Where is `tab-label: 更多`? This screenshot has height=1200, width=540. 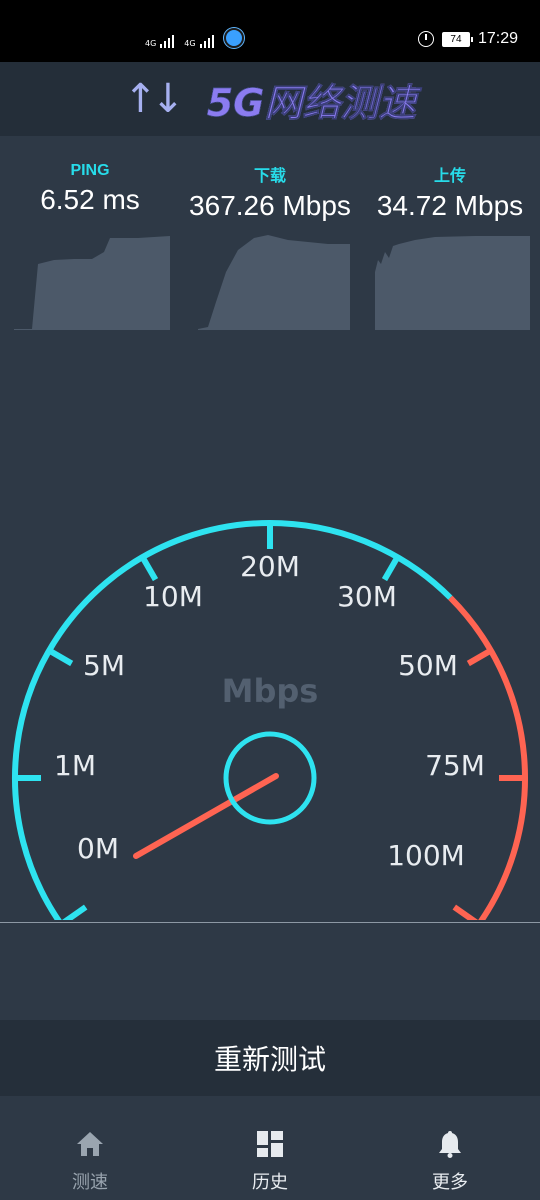 tab-label: 更多 is located at coordinates (450, 1182).